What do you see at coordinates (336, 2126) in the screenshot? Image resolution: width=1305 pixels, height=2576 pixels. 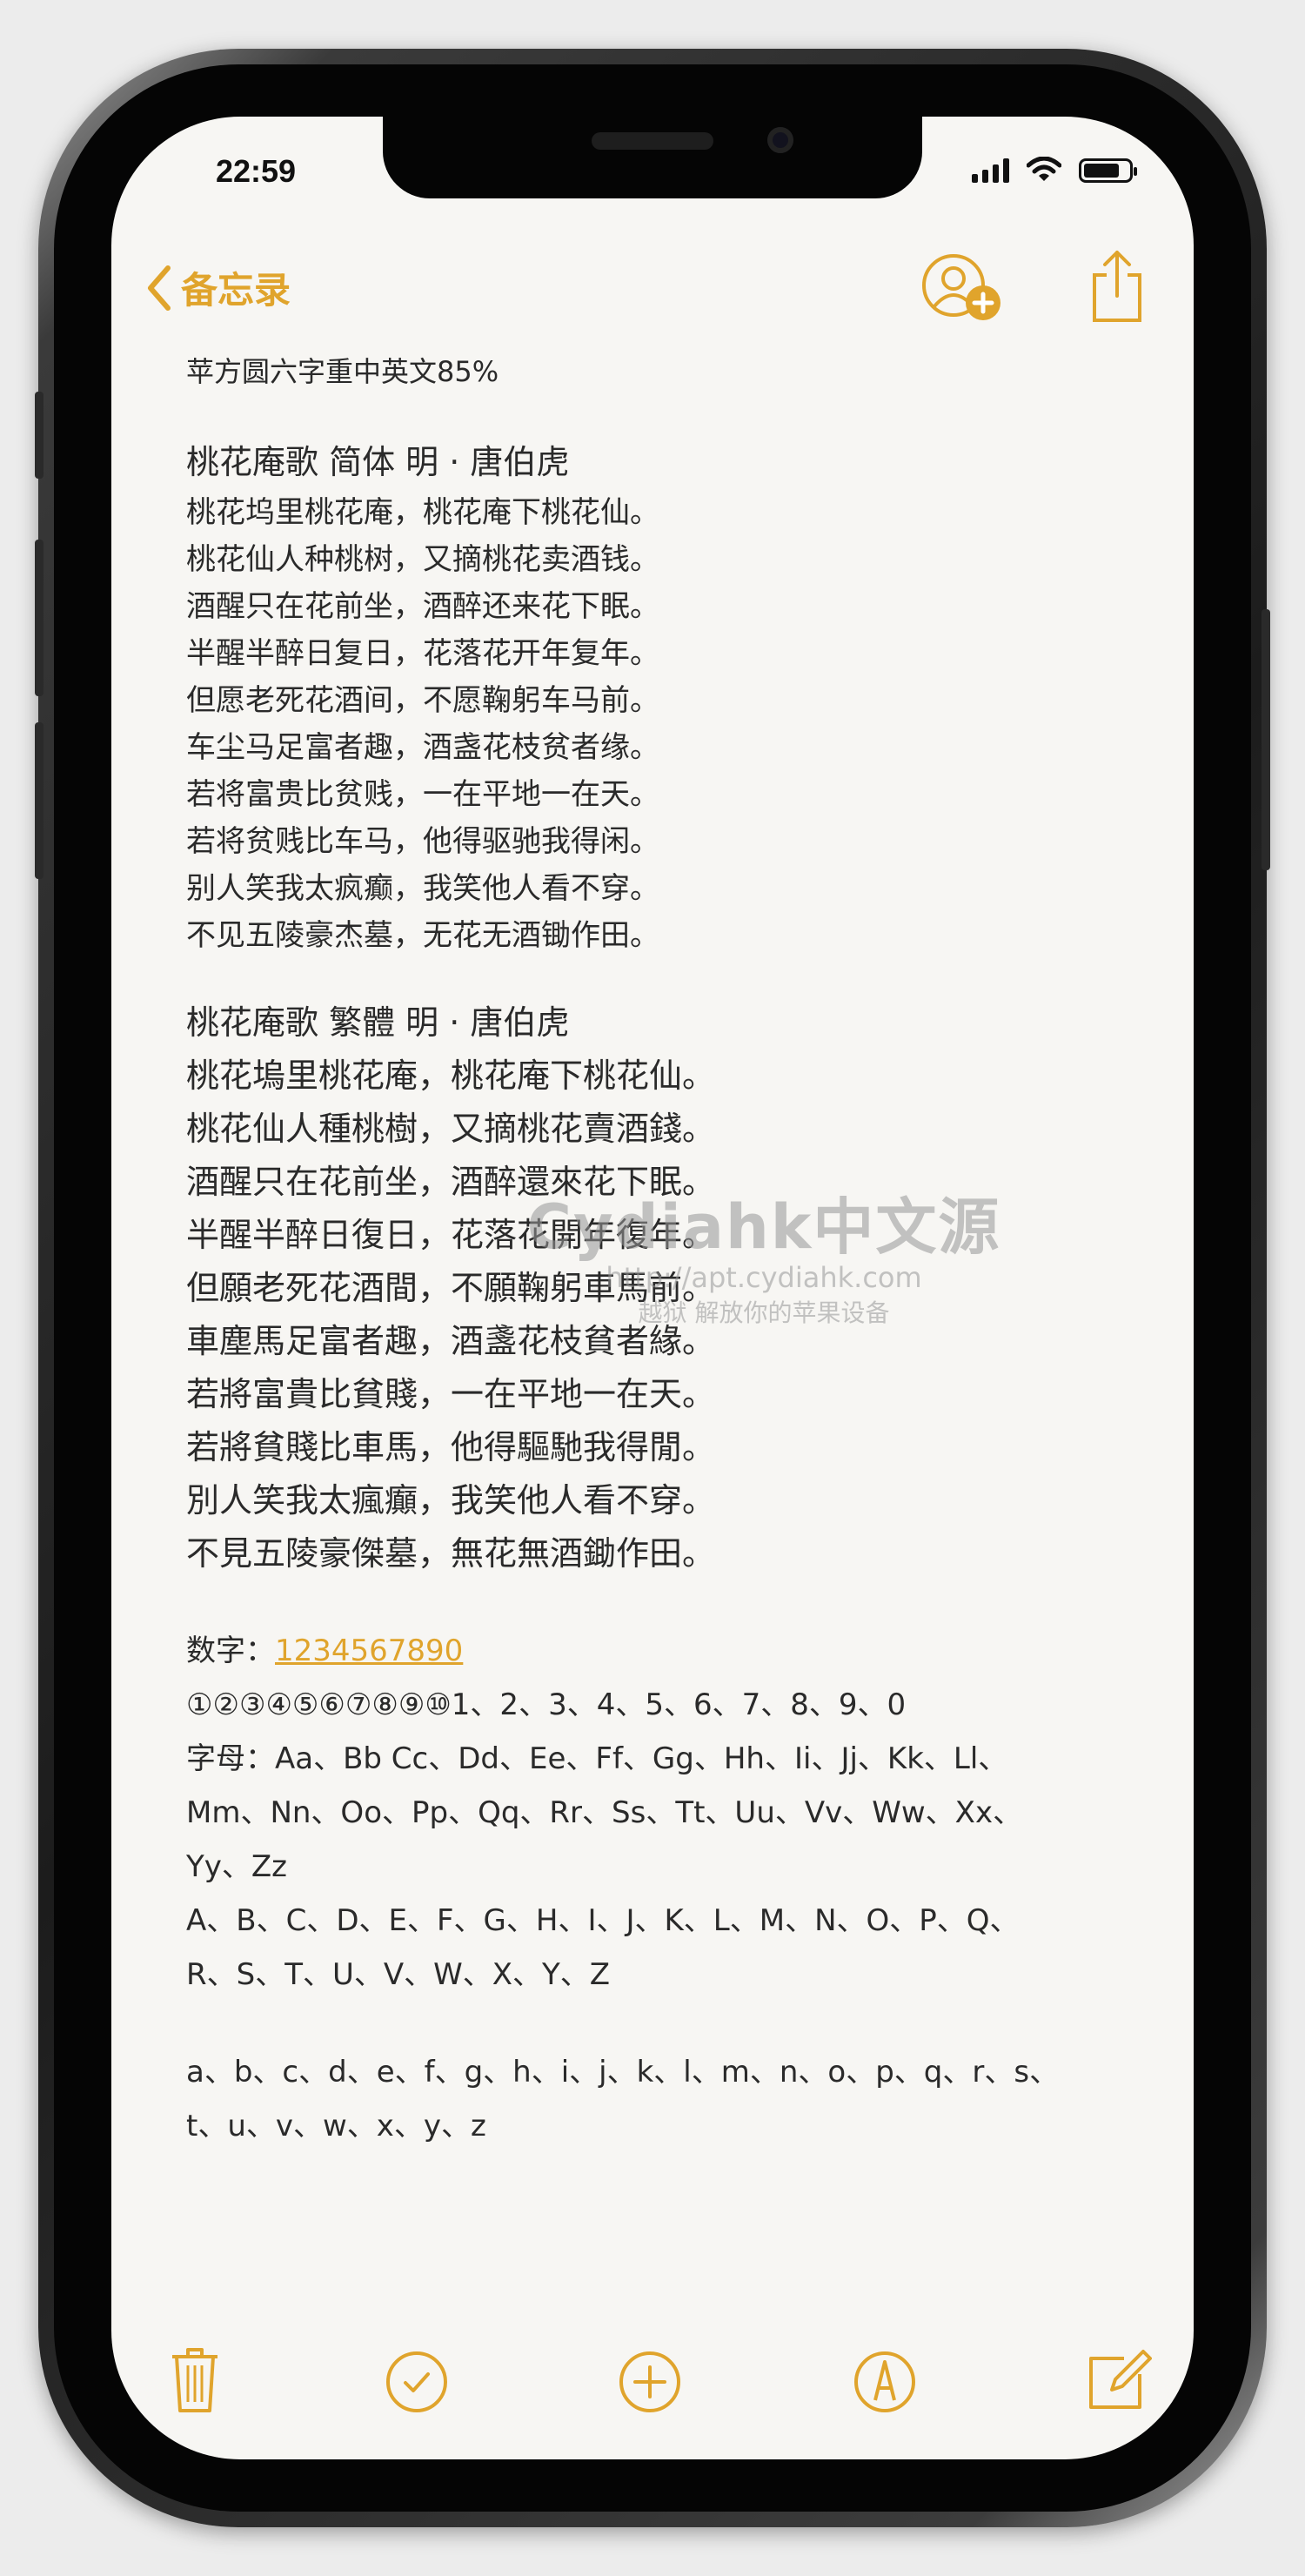 I see `lowercase-line: t、u、v、w、x、y、z` at bounding box center [336, 2126].